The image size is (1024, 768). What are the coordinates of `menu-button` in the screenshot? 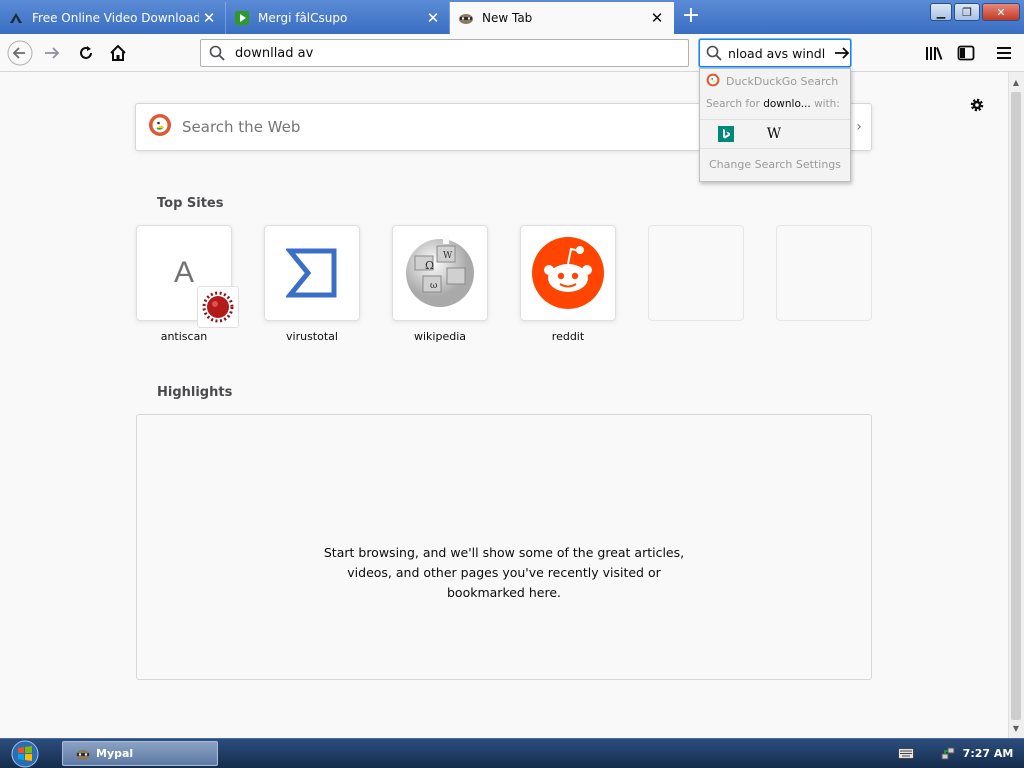 It's located at (1004, 53).